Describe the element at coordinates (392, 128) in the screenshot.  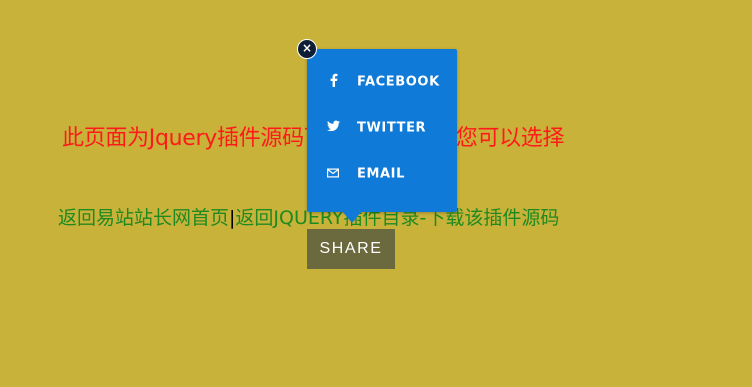
I see `twitter-label: TWITTER` at that location.